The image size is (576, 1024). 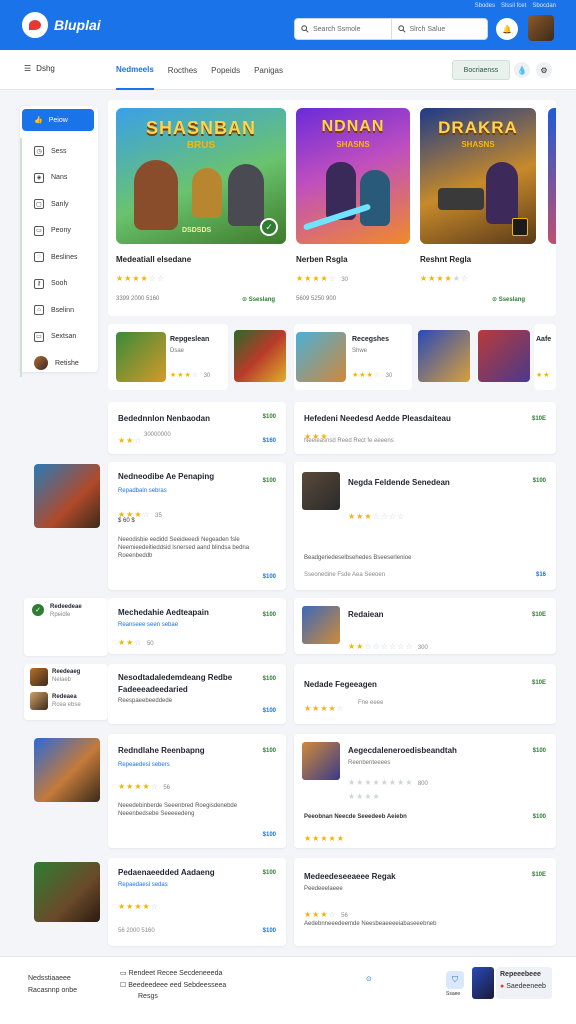 What do you see at coordinates (135, 70) in the screenshot?
I see `tab-0: Nedmeels` at bounding box center [135, 70].